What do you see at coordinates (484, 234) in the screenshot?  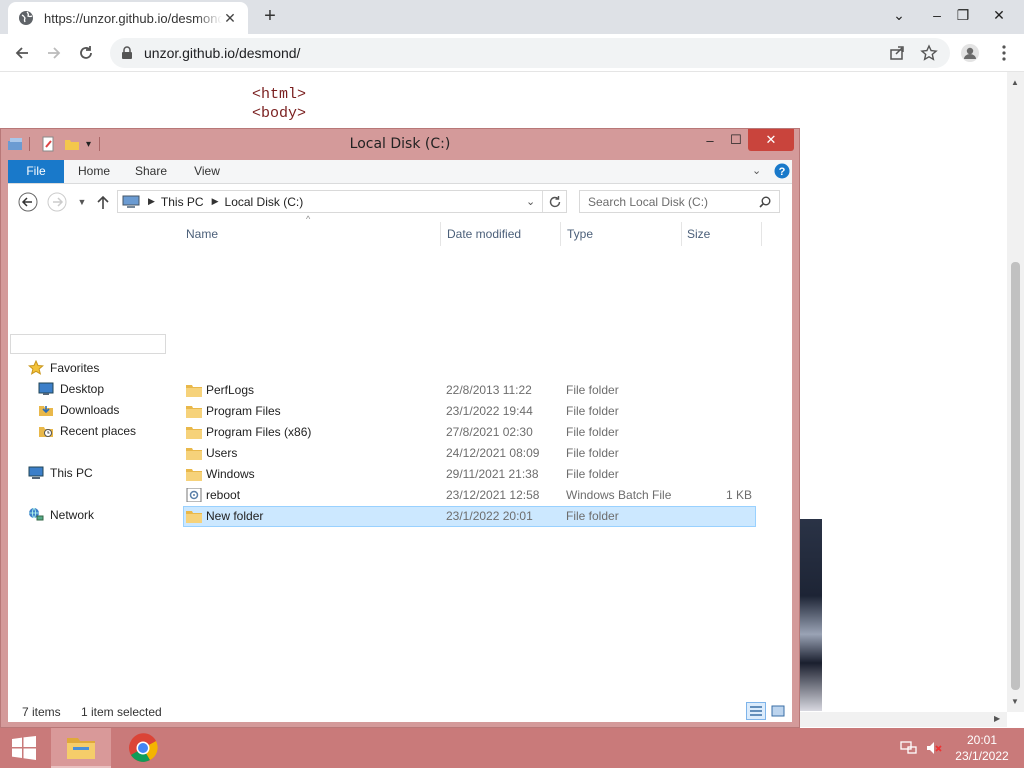 I see `column-header-date: Date modified` at bounding box center [484, 234].